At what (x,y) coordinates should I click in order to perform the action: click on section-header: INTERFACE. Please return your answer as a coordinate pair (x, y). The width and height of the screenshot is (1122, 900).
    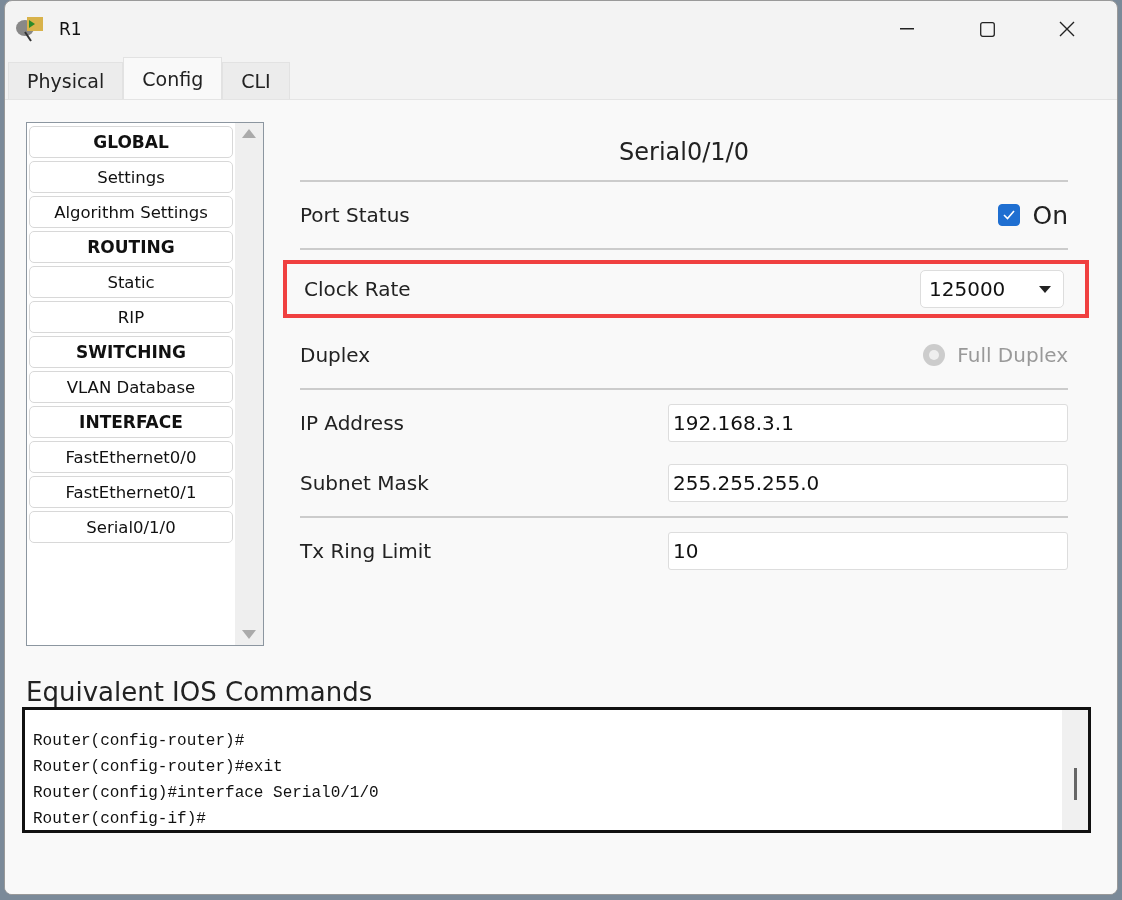
    Looking at the image, I should click on (131, 422).